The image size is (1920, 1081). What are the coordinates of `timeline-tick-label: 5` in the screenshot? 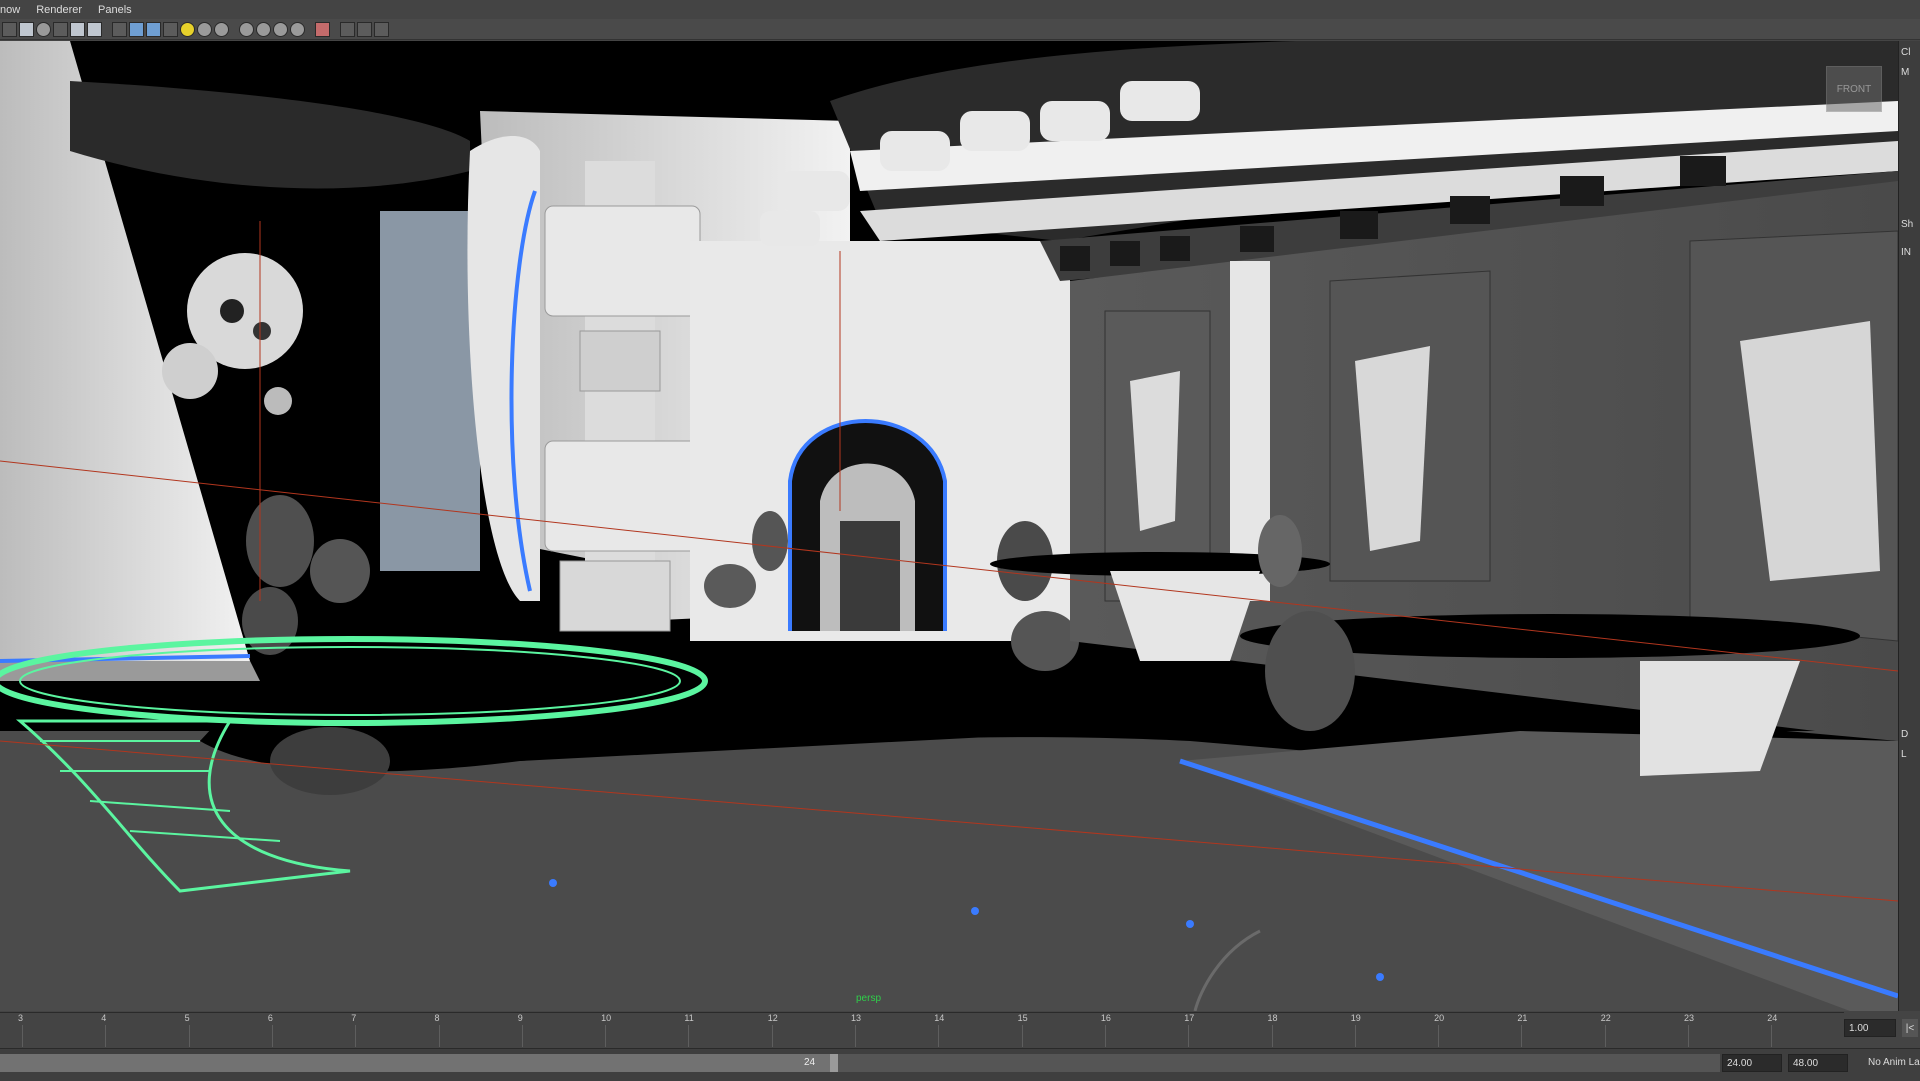 It's located at (187, 1018).